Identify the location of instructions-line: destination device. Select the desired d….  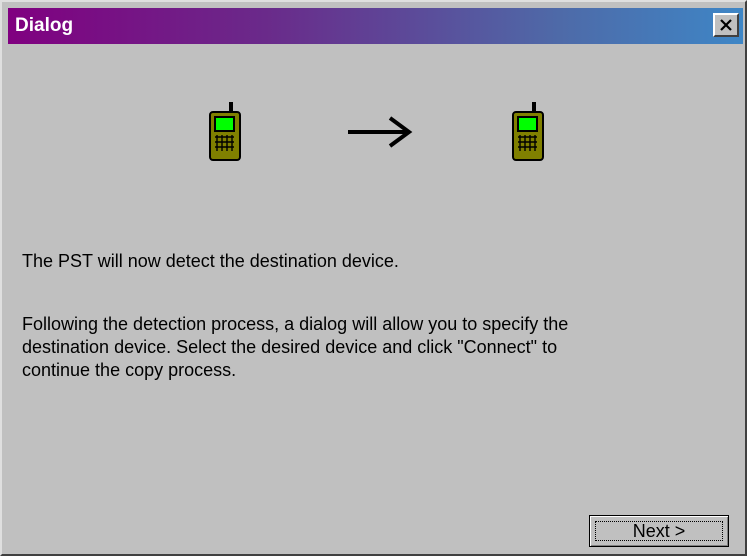
(290, 347).